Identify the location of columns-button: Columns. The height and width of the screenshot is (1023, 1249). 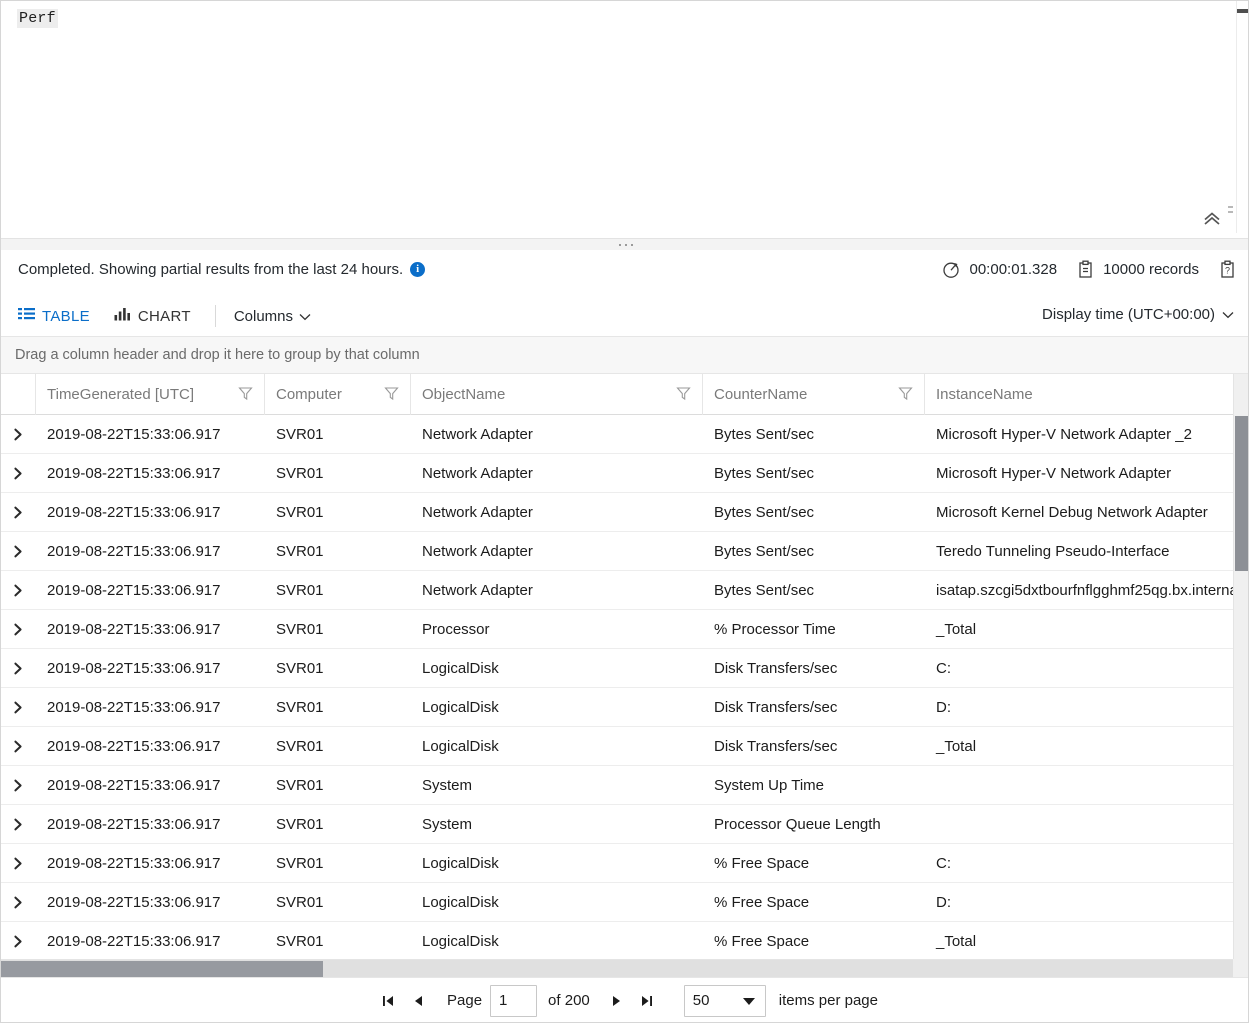
(272, 316).